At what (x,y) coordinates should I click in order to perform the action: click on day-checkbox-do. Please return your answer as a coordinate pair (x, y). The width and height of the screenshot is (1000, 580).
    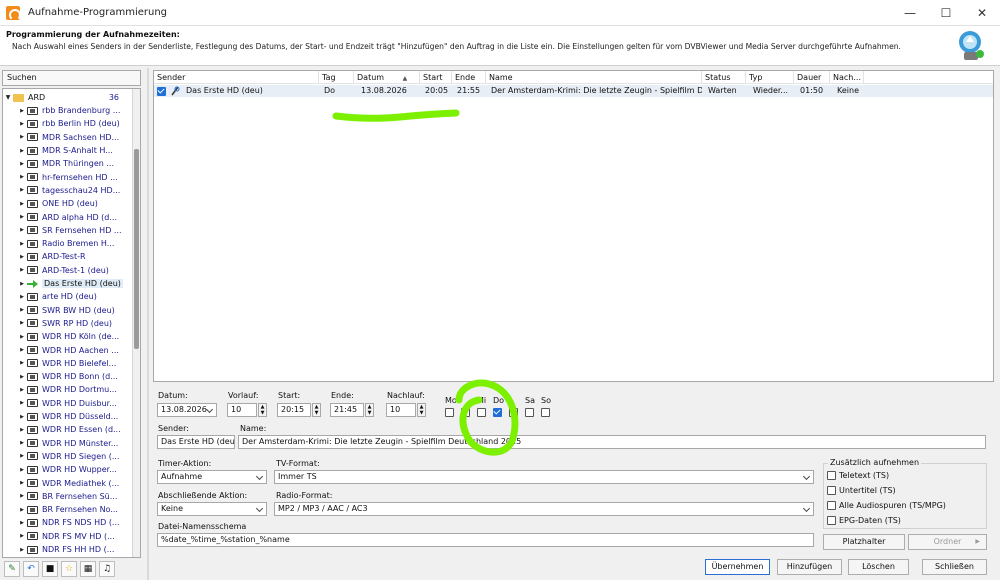
    Looking at the image, I should click on (497, 412).